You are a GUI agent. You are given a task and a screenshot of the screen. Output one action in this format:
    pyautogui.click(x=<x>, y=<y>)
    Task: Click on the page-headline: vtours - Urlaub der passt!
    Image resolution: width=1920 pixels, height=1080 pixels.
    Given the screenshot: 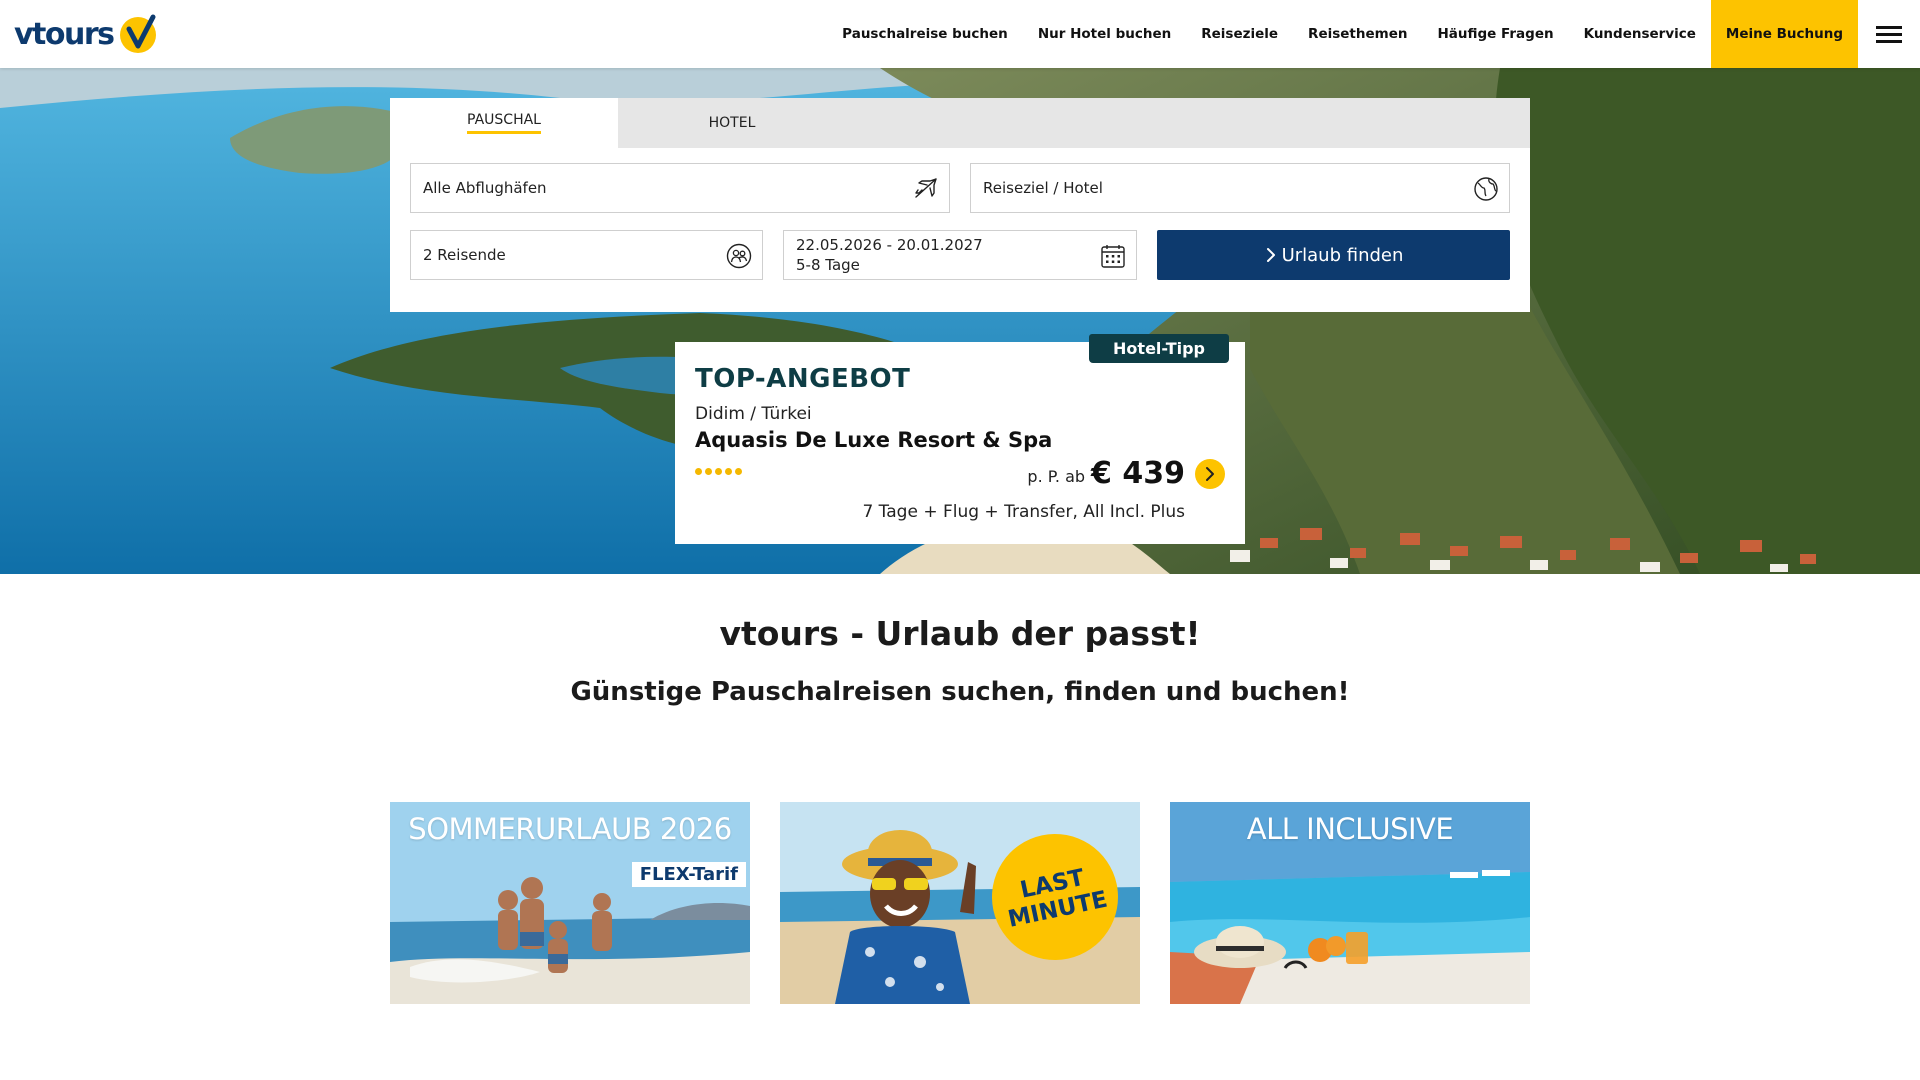 What is the action you would take?
    pyautogui.click(x=960, y=633)
    